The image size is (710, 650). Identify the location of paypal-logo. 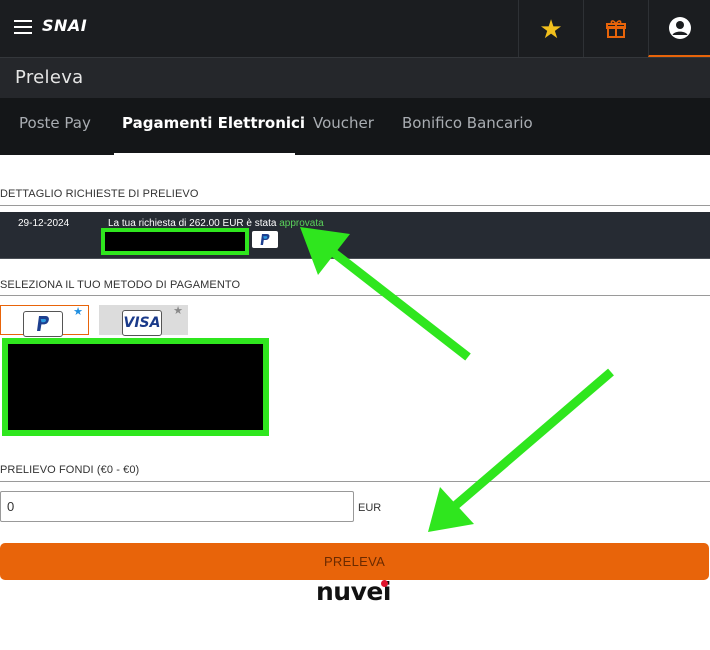
(43, 324).